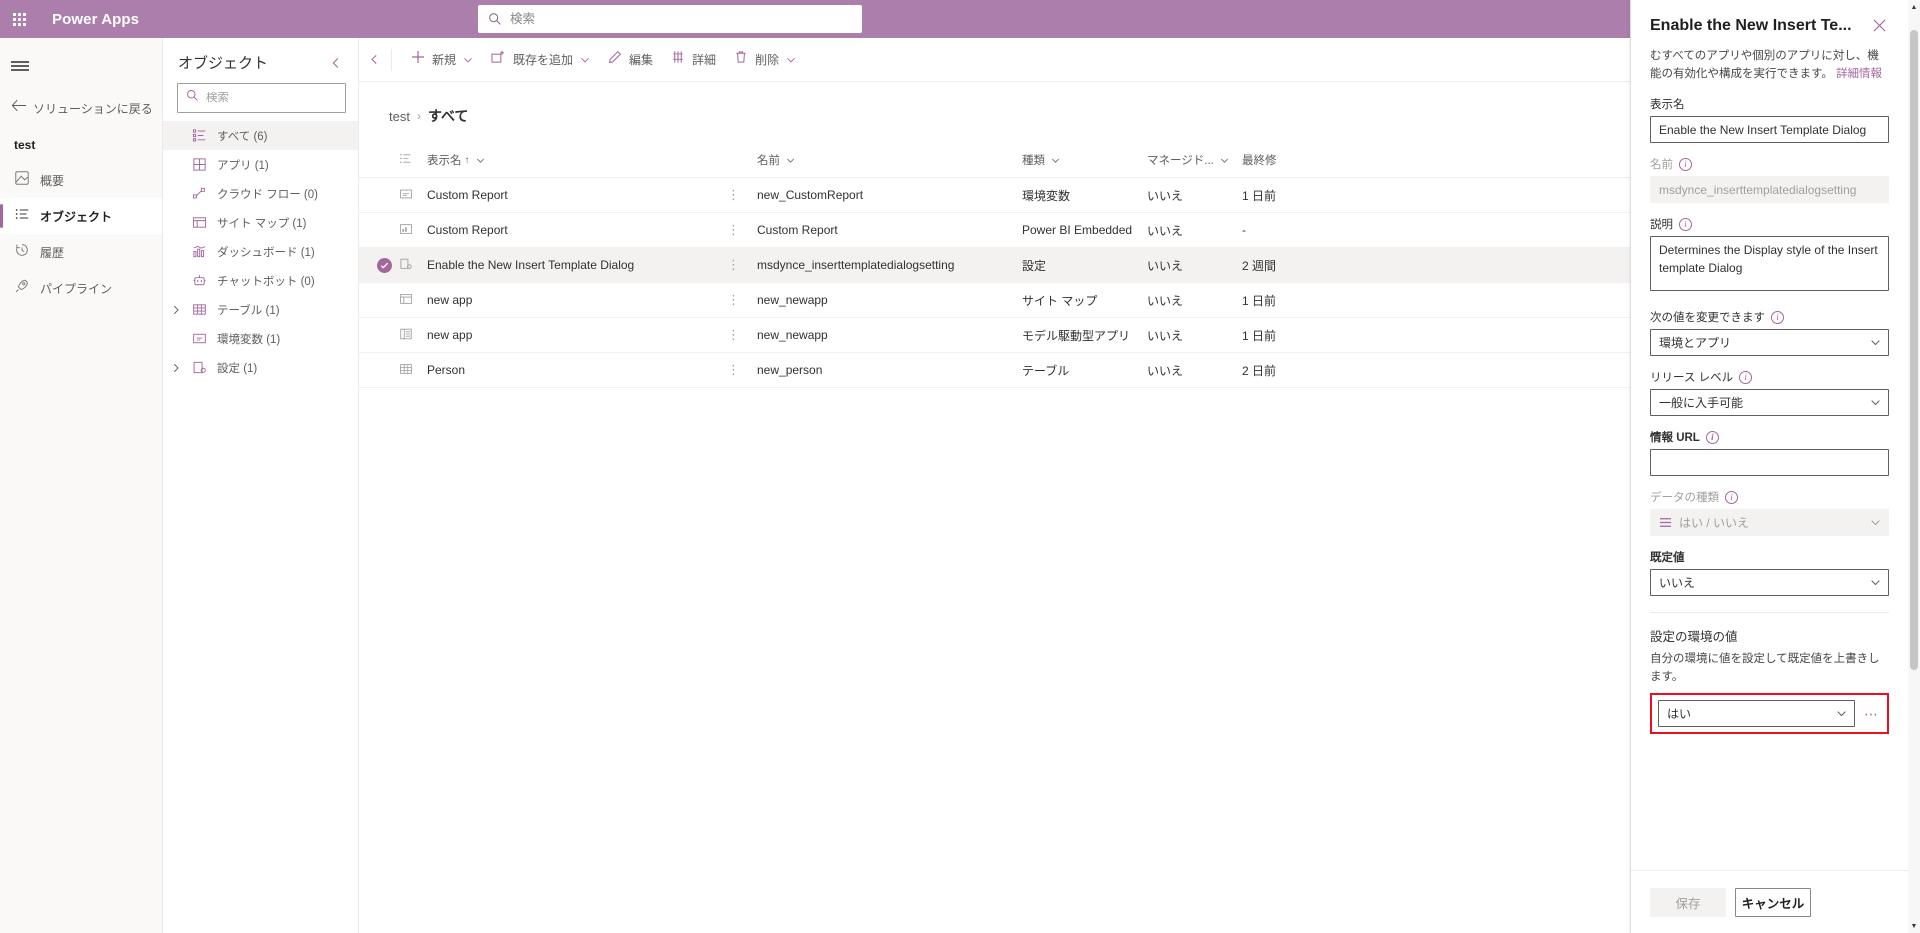  Describe the element at coordinates (260, 280) in the screenshot. I see `object-item-chatbots: チャットボット (0)` at that location.